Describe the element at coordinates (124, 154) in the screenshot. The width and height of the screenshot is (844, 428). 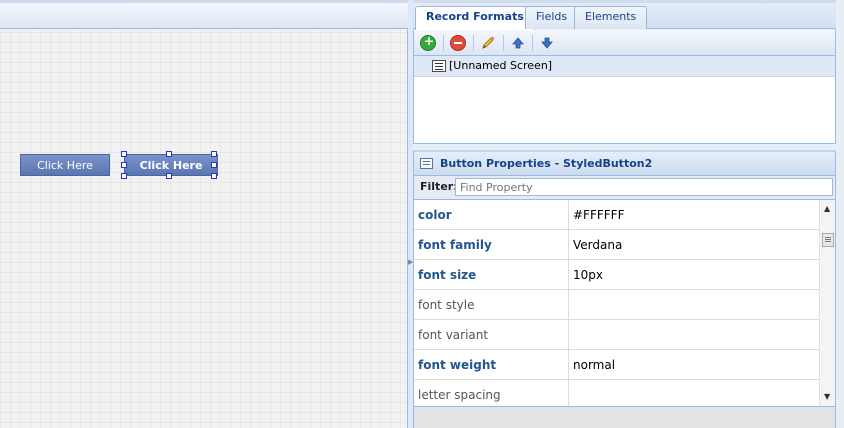
I see `resize-handle-nw` at that location.